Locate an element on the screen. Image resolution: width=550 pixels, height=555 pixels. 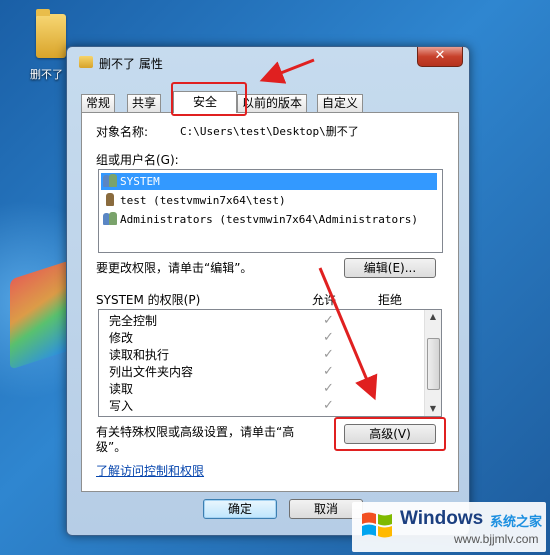
desktop-folder-label: 删不了 is located at coordinates (46, 74).